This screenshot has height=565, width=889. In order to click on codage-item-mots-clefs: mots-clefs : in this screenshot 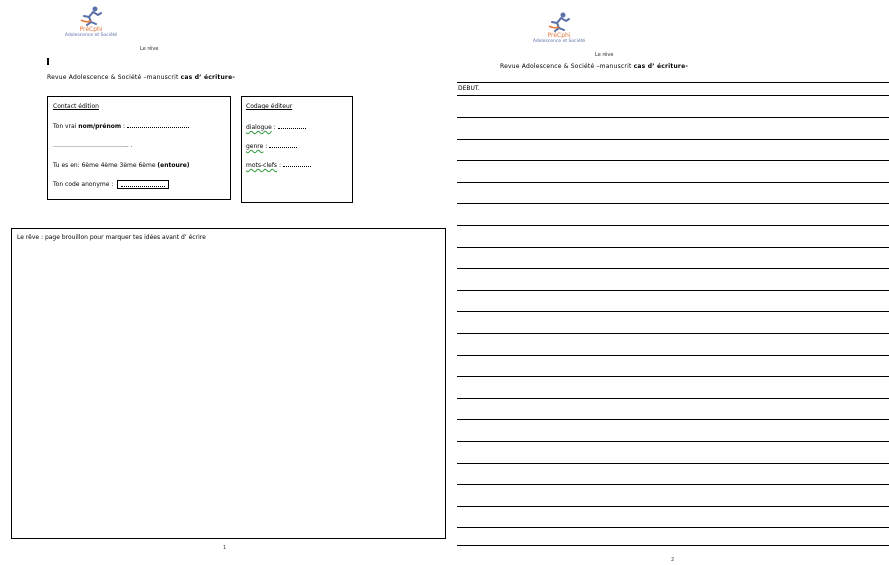, I will do `click(278, 165)`.